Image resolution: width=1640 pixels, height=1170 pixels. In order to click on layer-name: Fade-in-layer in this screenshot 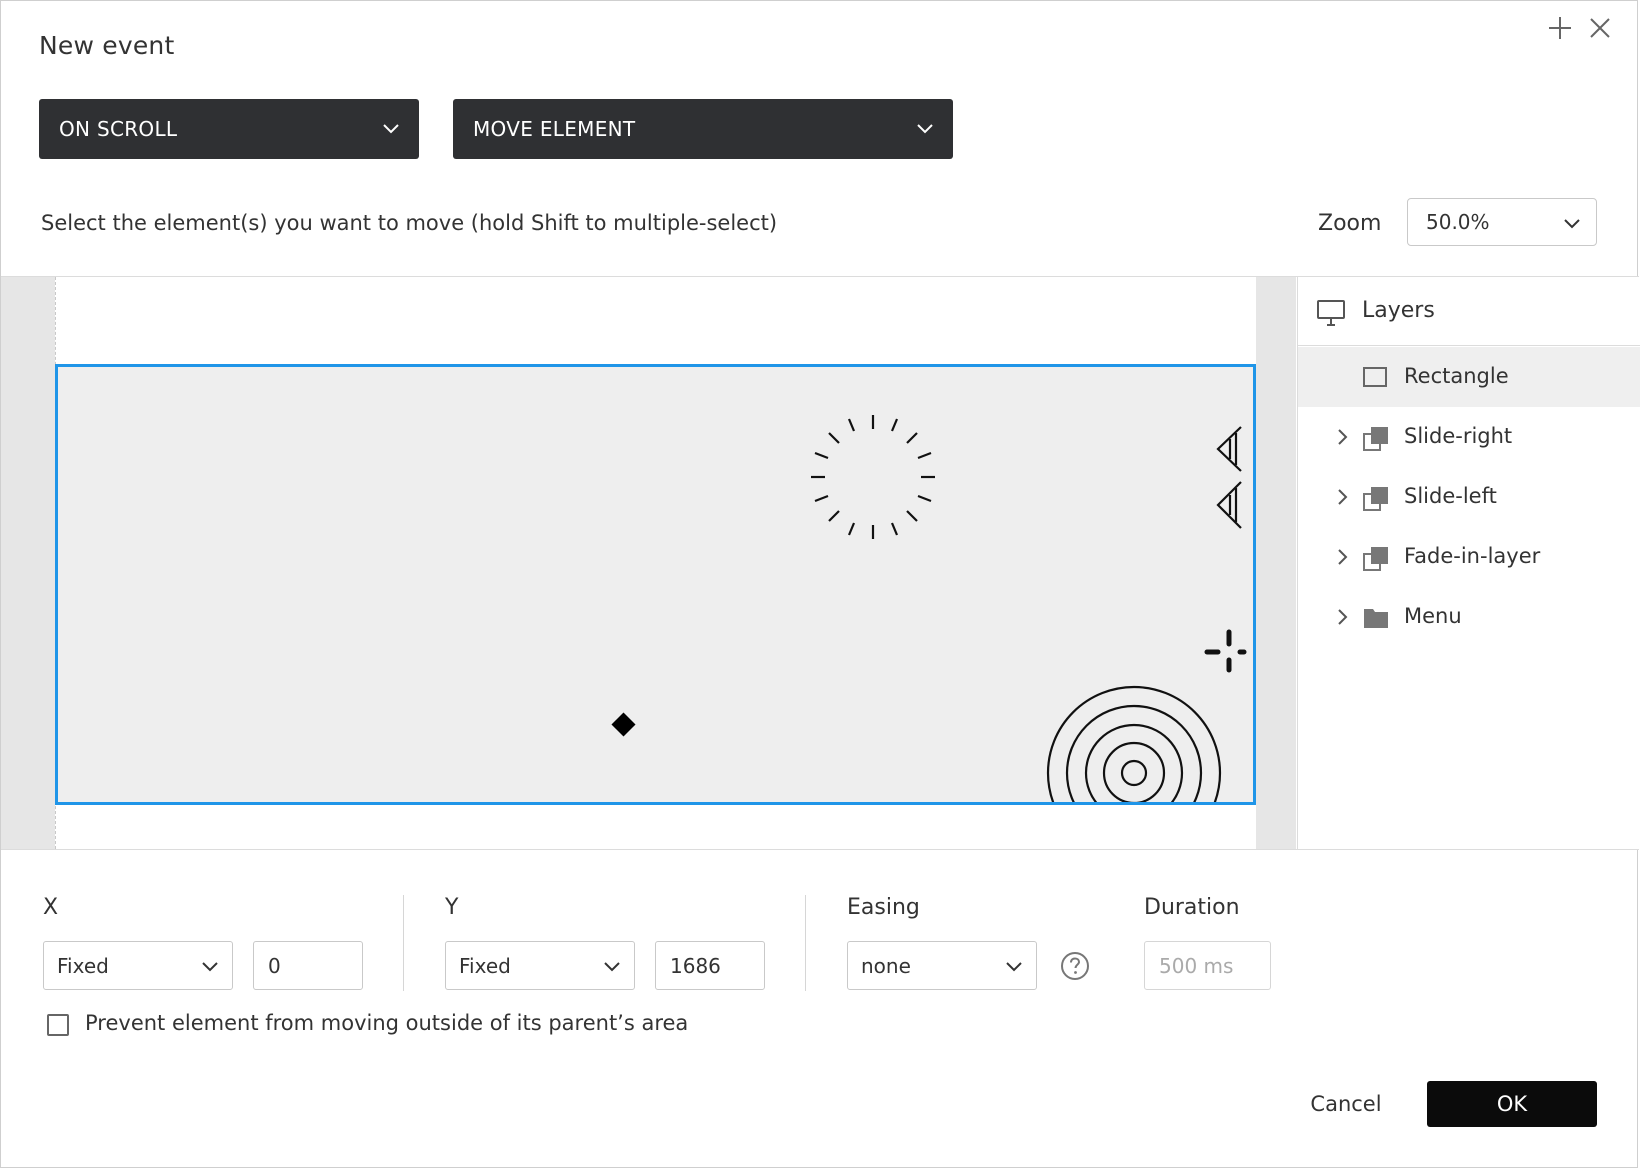, I will do `click(1472, 556)`.